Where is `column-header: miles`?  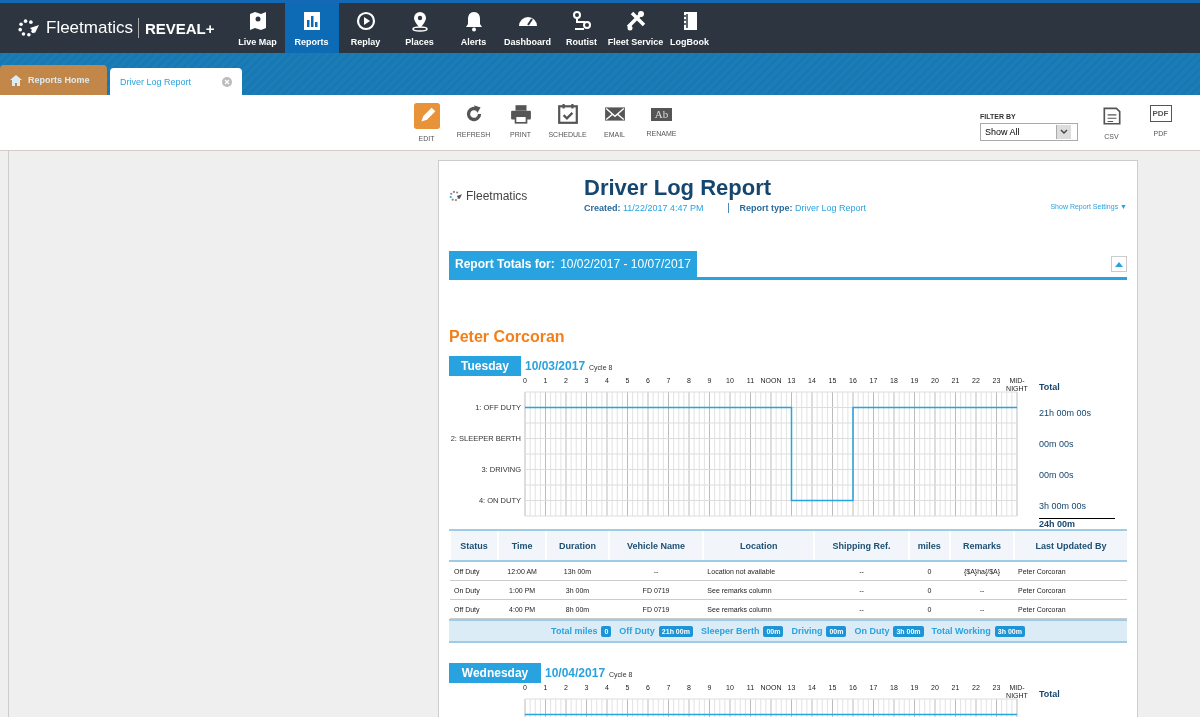
column-header: miles is located at coordinates (929, 545).